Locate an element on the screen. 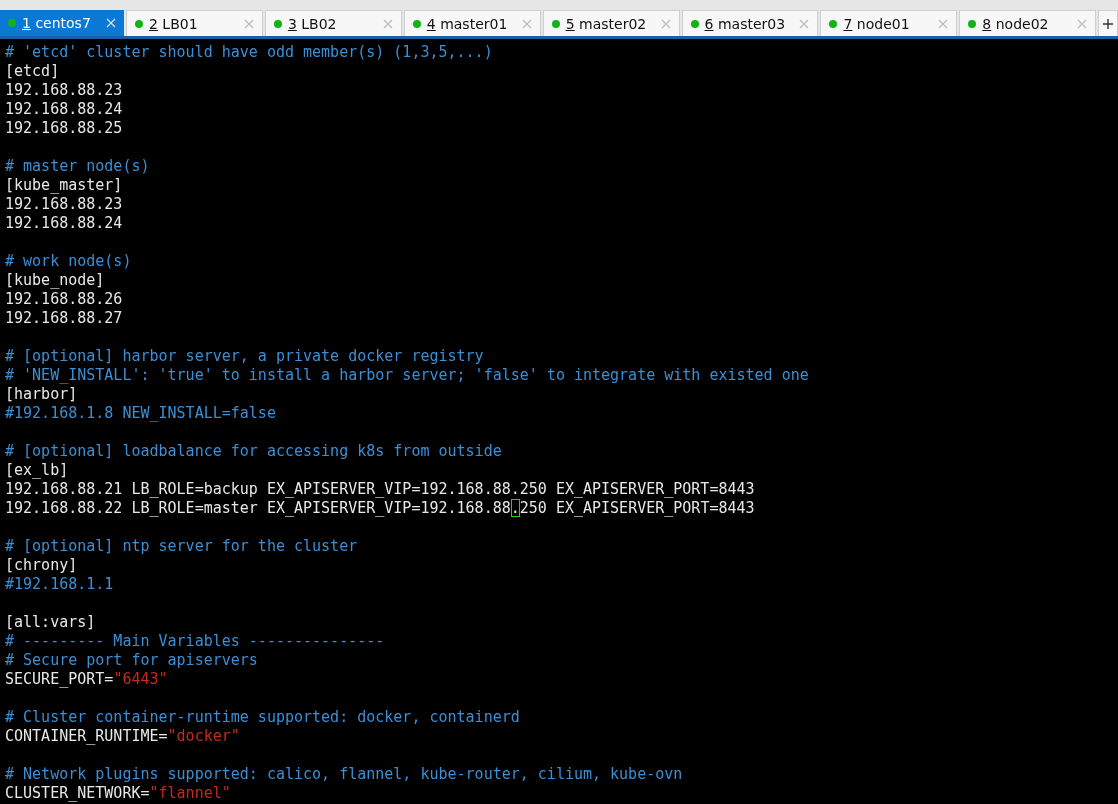 This screenshot has width=1118, height=804. terminal-line: # Network plugins supported: calico, flannel, kube-router, cilium, kube-ovn is located at coordinates (344, 774).